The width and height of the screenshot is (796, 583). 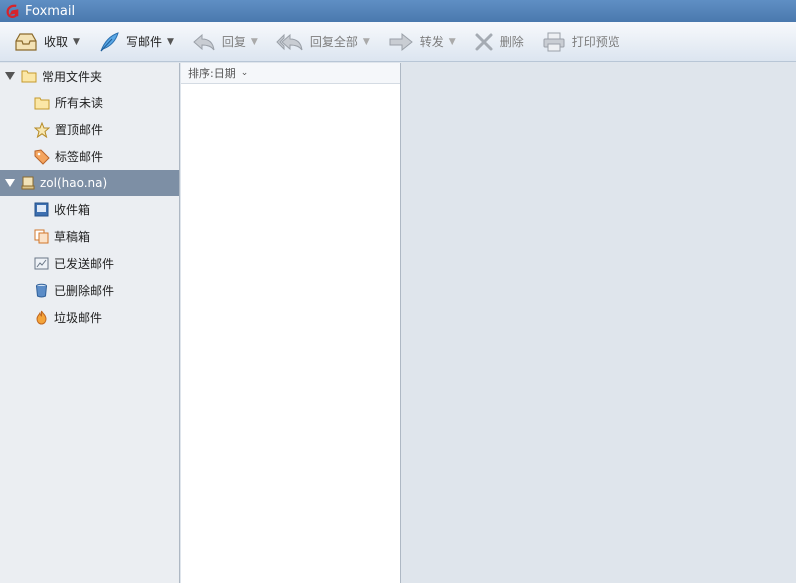 I want to click on folder-tagged: 标签邮件, so click(x=89, y=156).